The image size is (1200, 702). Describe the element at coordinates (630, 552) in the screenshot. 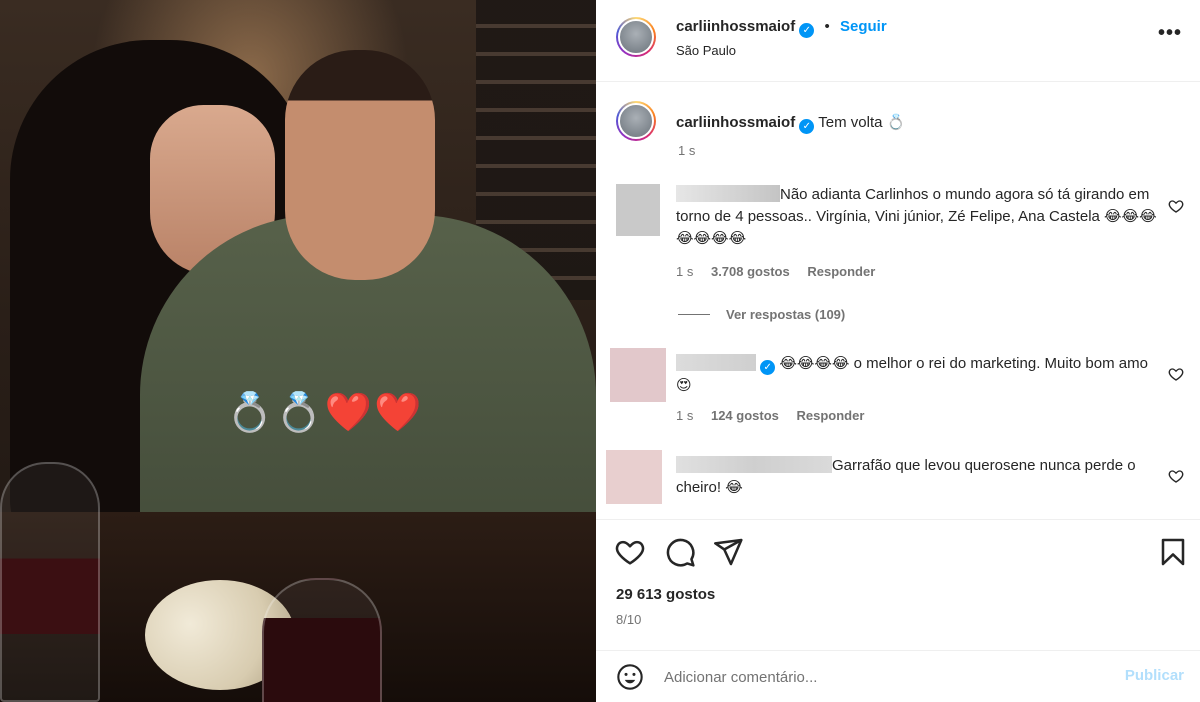

I see `heart-icon` at that location.